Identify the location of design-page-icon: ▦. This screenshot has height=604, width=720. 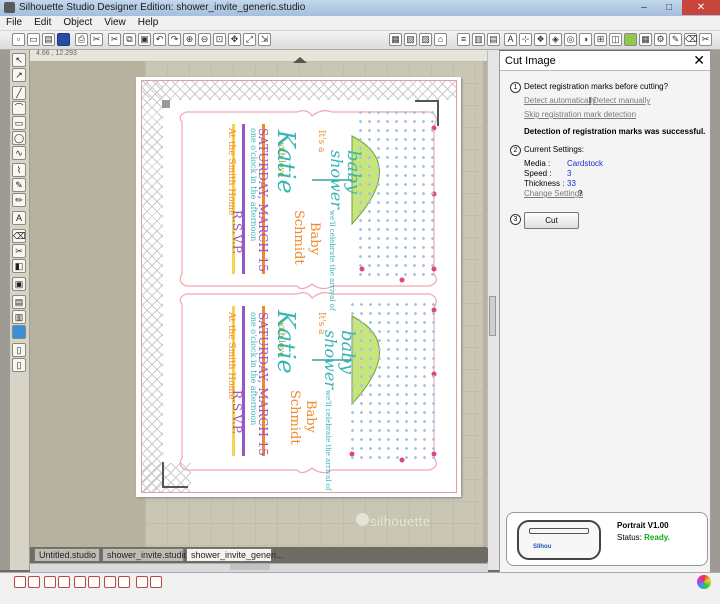
(395, 39).